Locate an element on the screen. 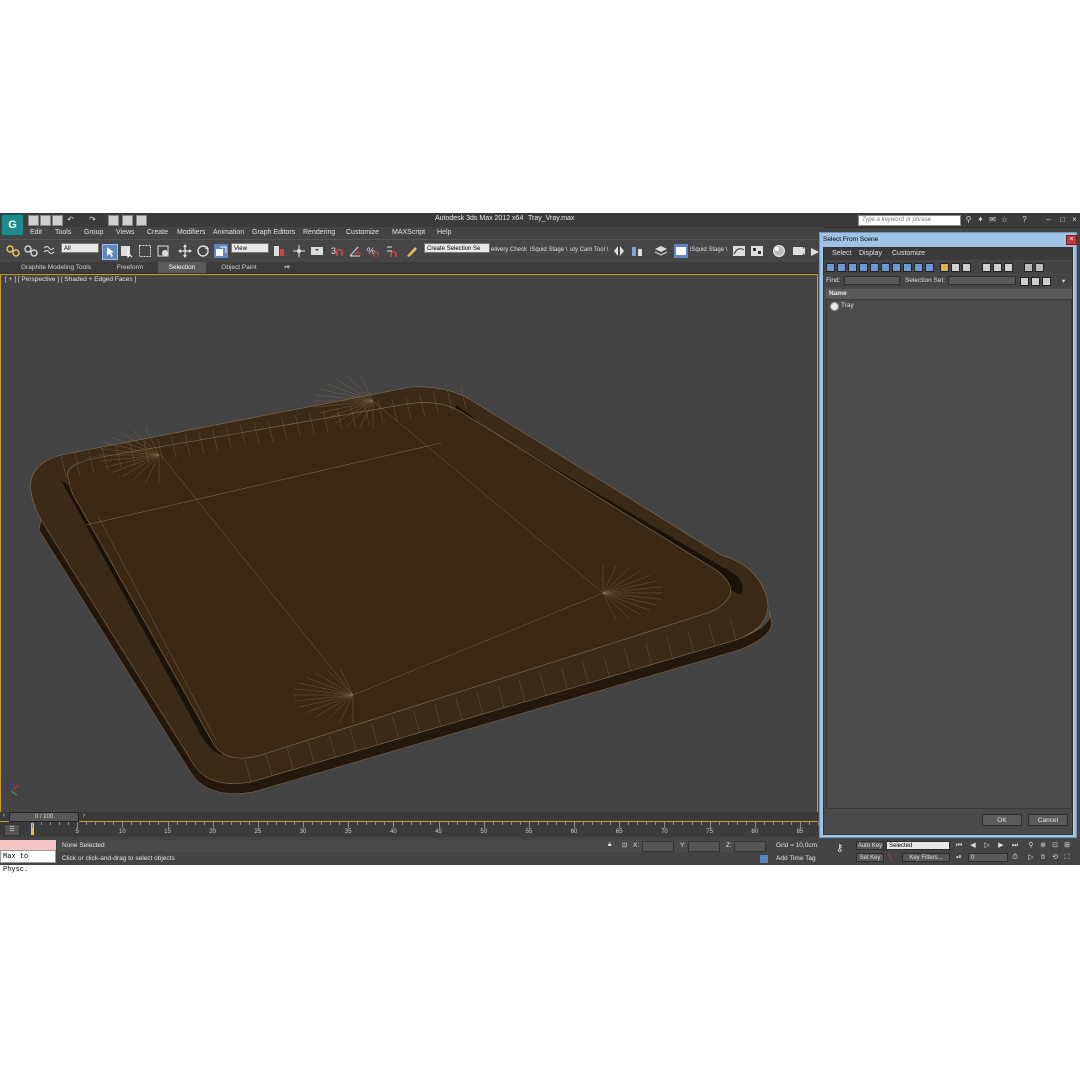 This screenshot has height=1080, width=1080. field-of-view-icon: ▷ is located at coordinates (1031, 857).